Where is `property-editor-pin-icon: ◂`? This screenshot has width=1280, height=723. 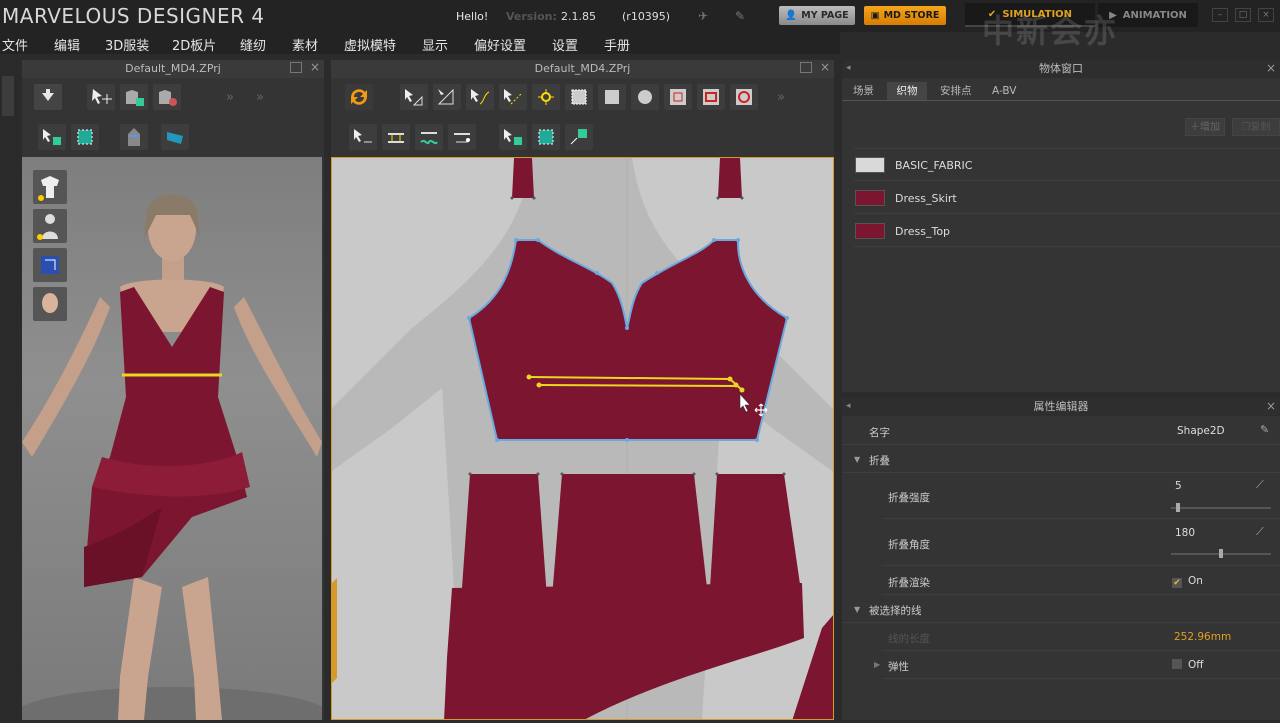
property-editor-pin-icon: ◂ is located at coordinates (848, 406).